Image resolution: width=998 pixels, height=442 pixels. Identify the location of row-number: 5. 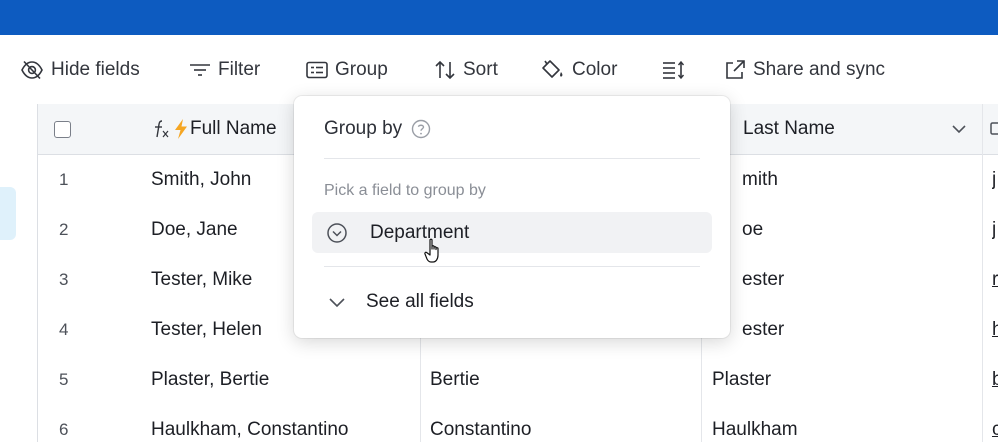
(64, 379).